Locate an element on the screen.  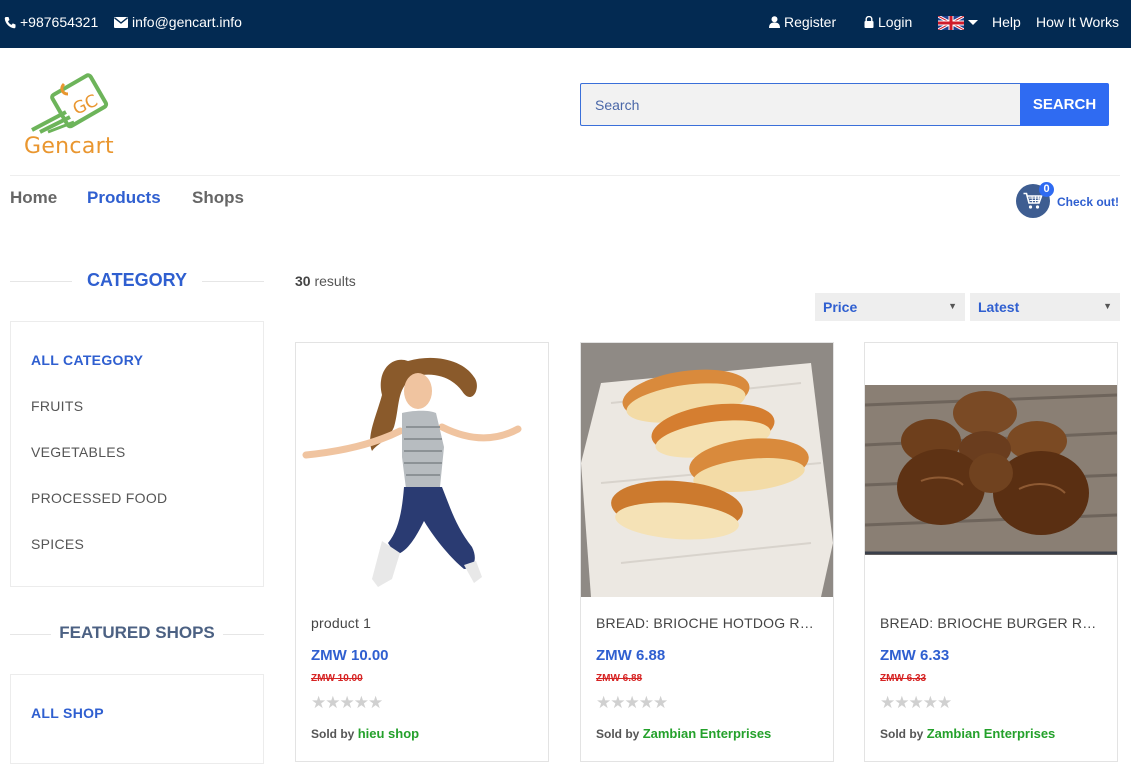
product-image-brioche-burger-rolls is located at coordinates (991, 470).